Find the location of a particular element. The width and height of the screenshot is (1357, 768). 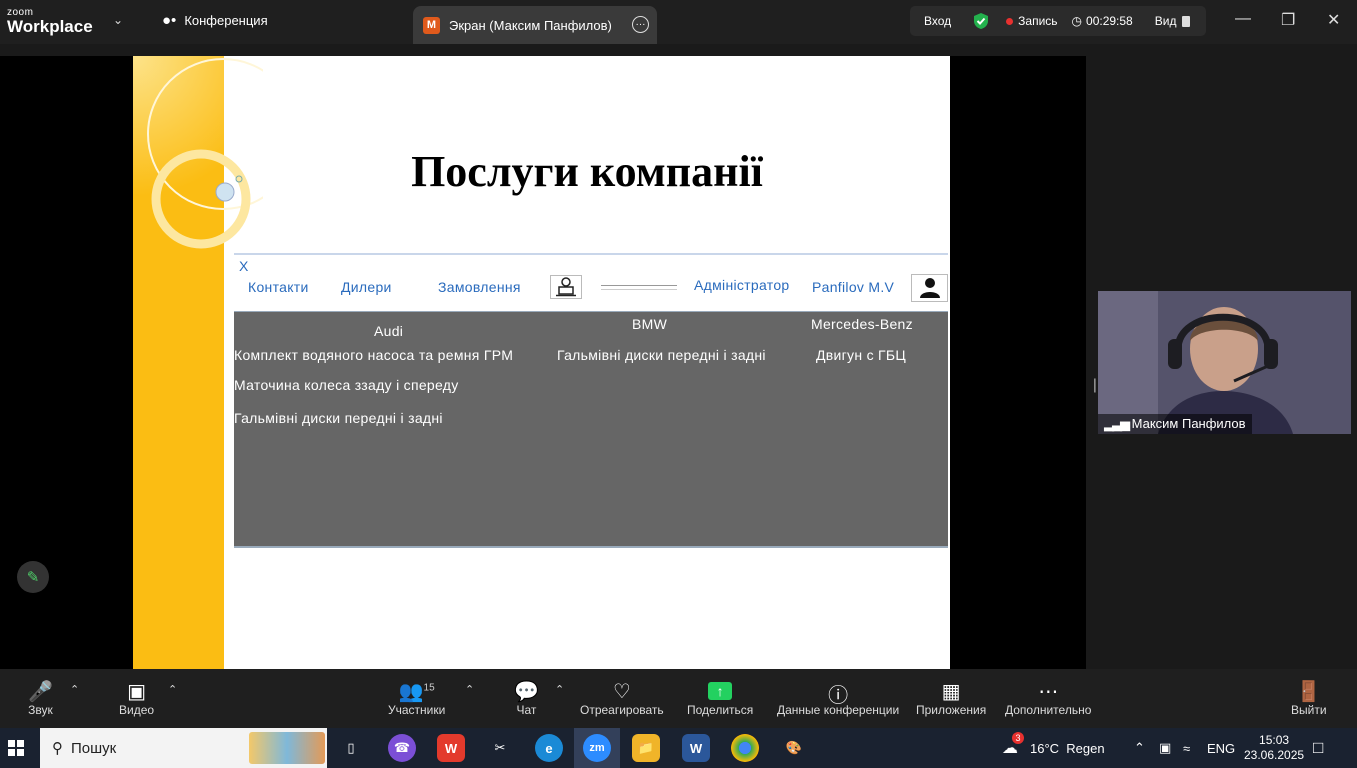

security-shield-icon is located at coordinates (981, 21).